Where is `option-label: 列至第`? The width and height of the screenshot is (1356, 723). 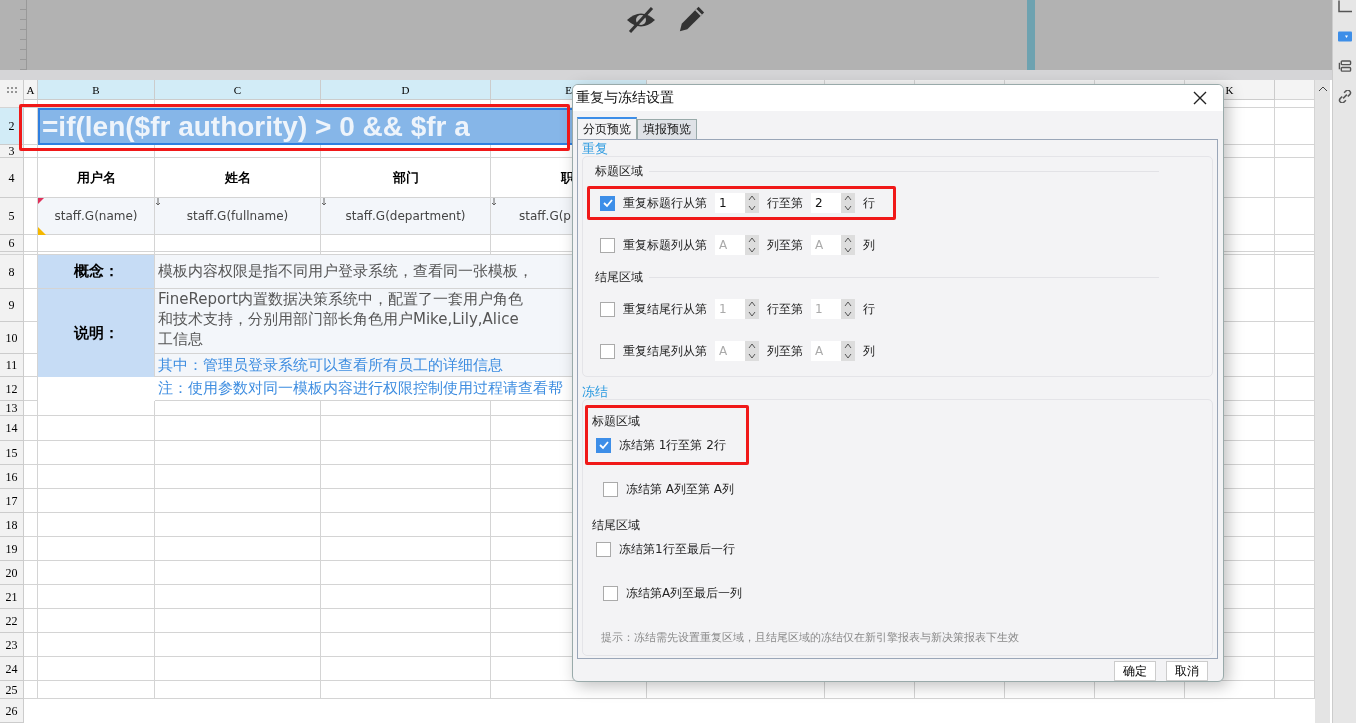
option-label: 列至第 is located at coordinates (785, 245).